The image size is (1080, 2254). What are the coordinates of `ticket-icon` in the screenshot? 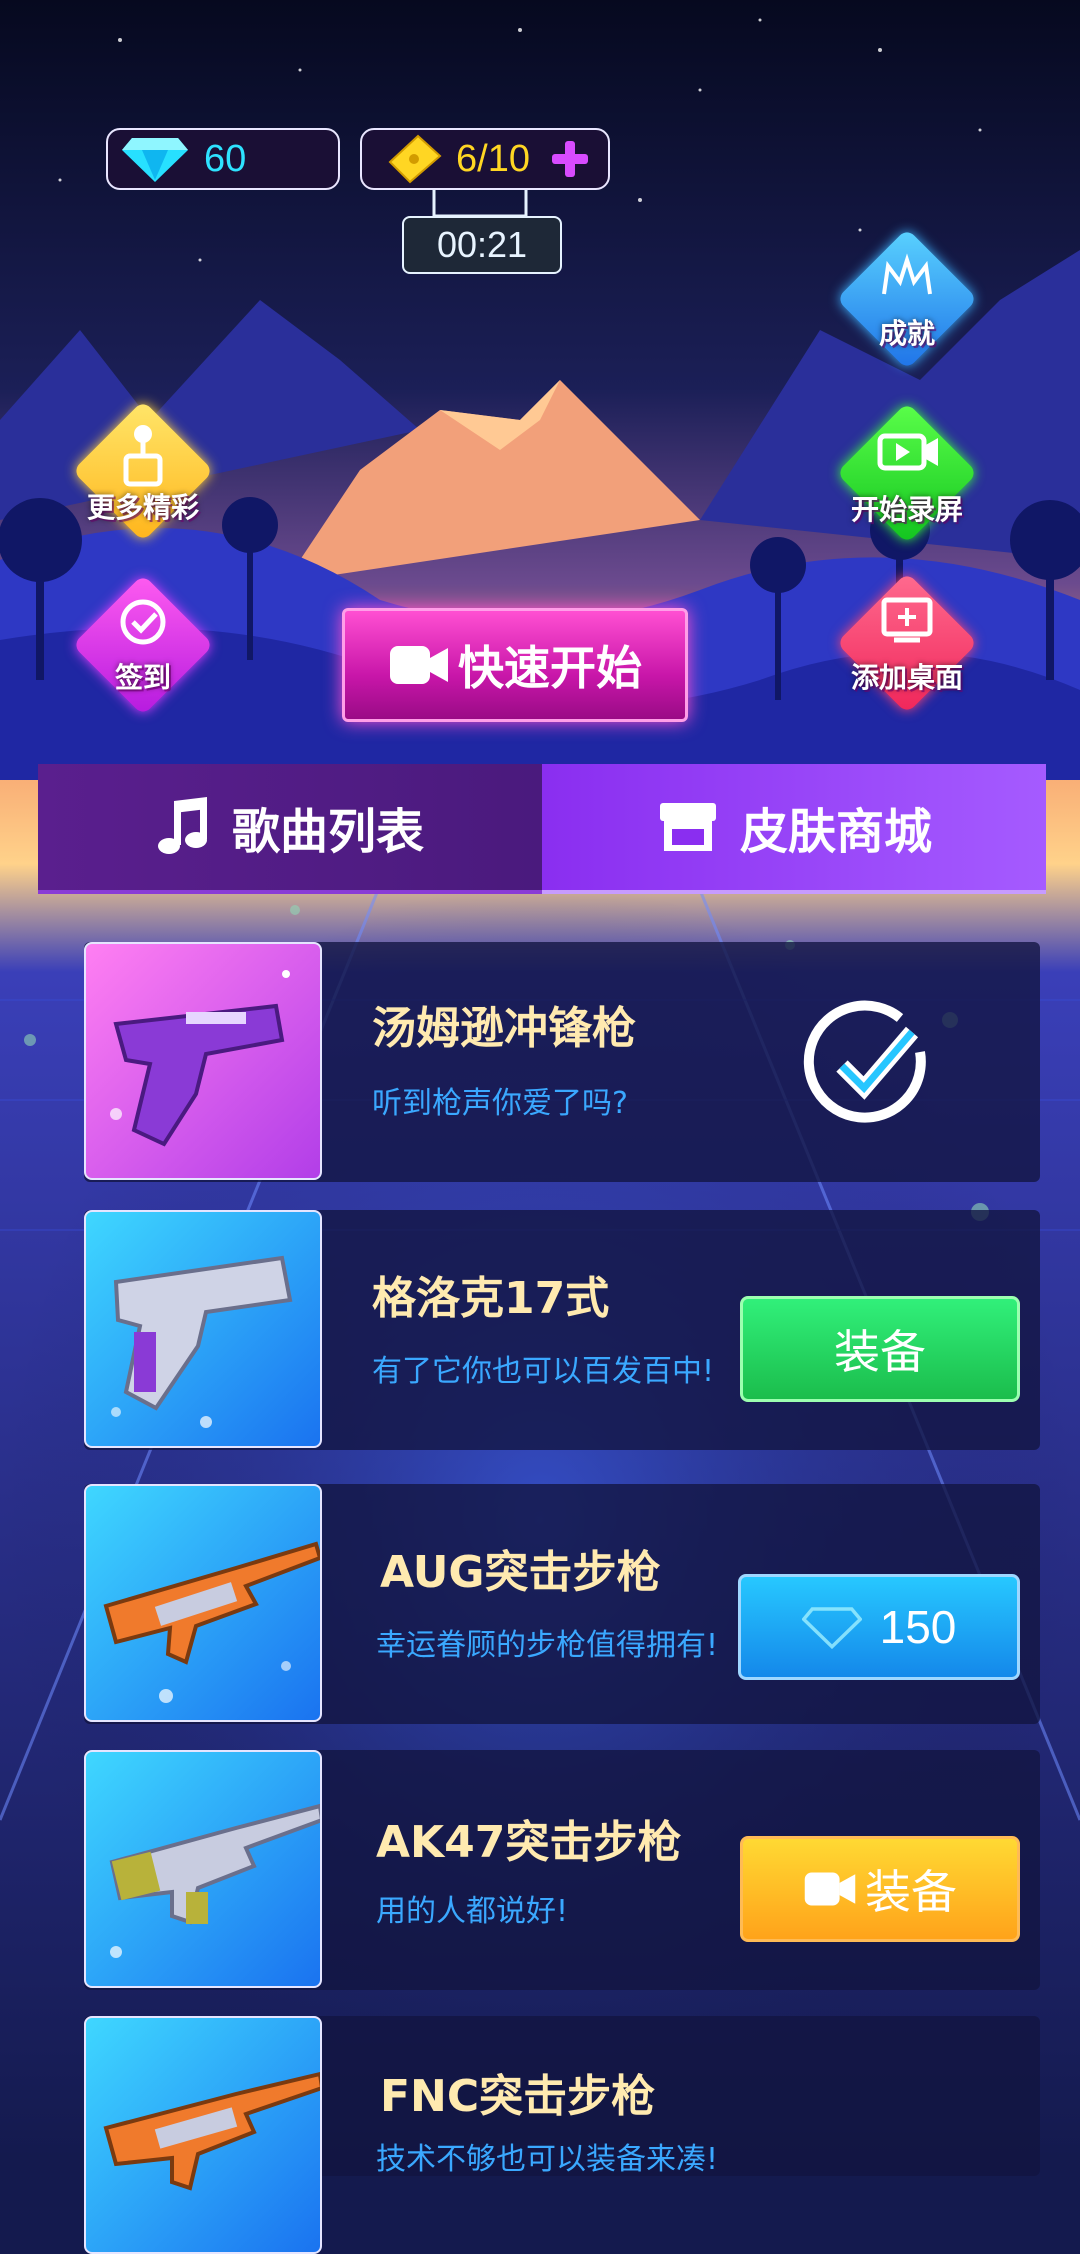 It's located at (415, 159).